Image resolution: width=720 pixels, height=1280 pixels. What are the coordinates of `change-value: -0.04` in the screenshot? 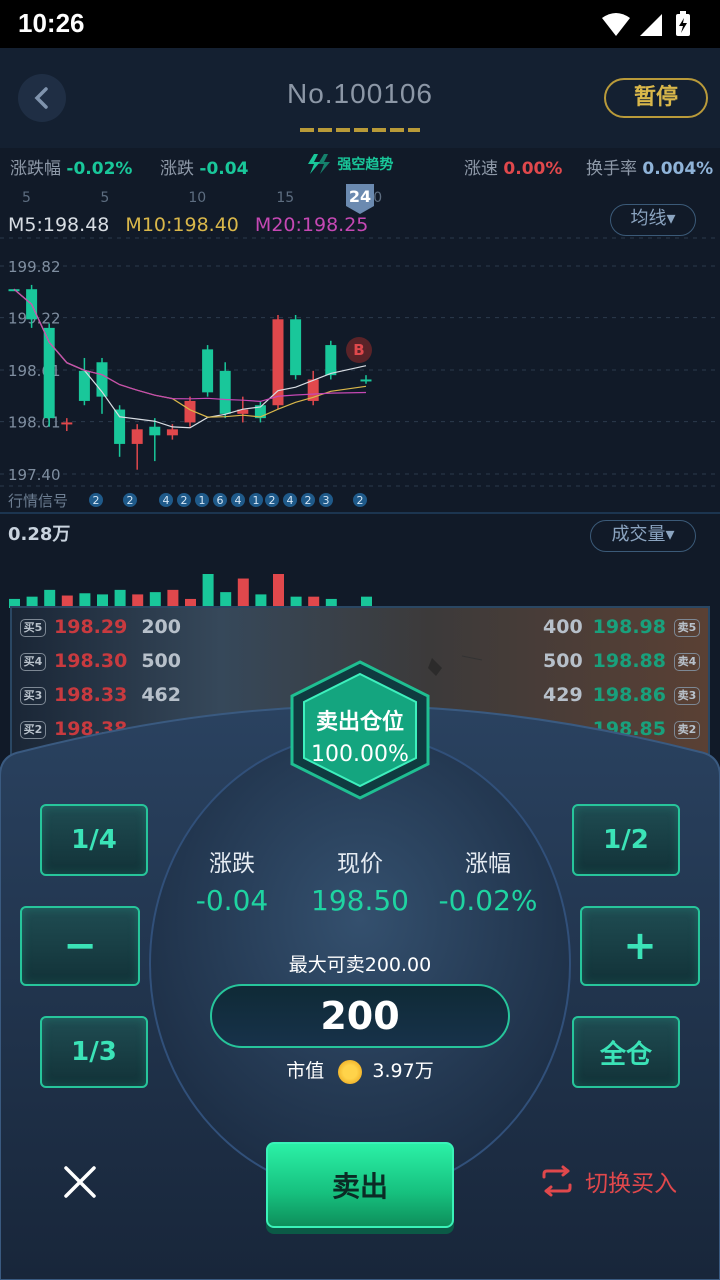 It's located at (224, 169).